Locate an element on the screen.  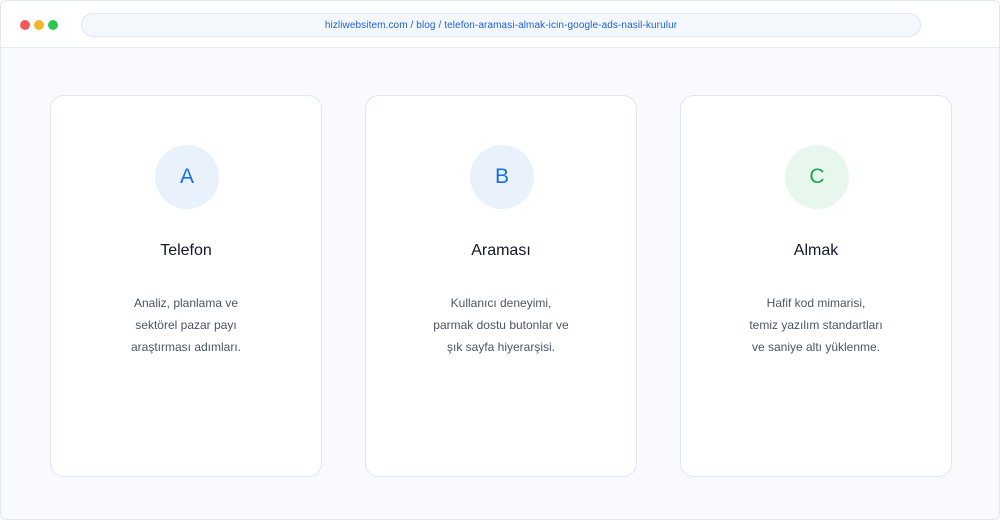
card-description-line: temiz yazılım standartları is located at coordinates (816, 325).